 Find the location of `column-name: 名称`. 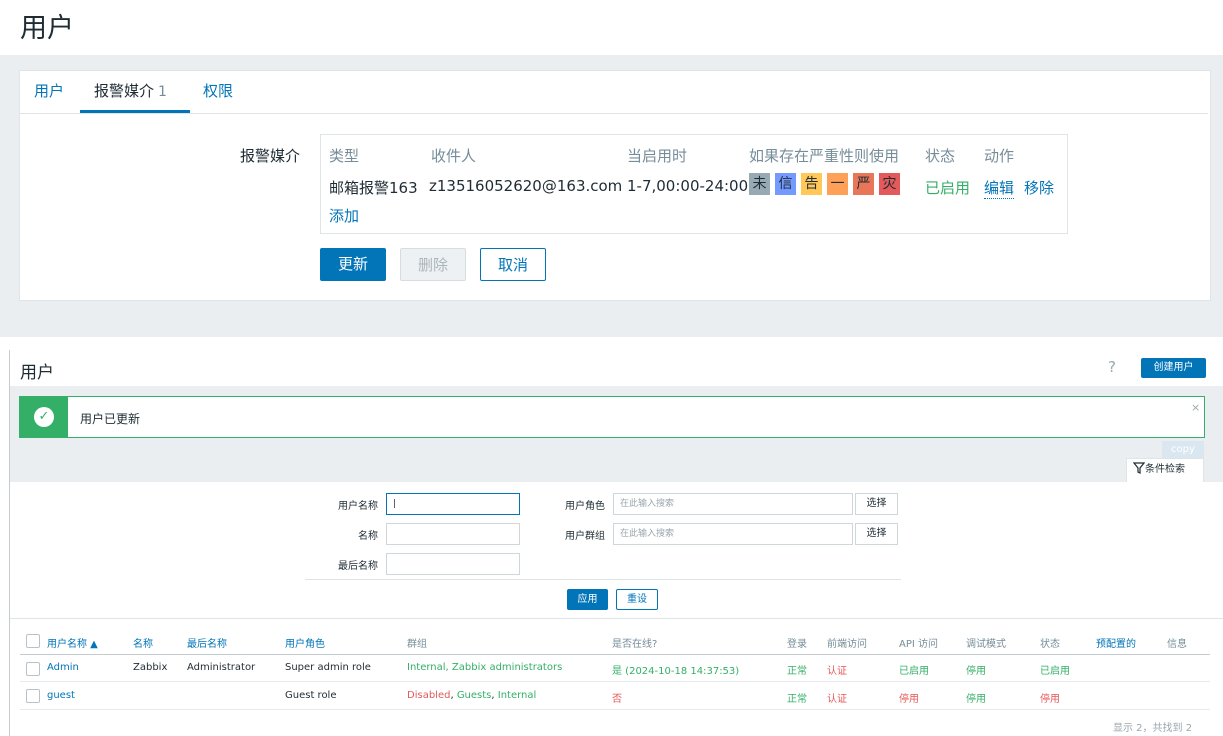

column-name: 名称 is located at coordinates (143, 642).